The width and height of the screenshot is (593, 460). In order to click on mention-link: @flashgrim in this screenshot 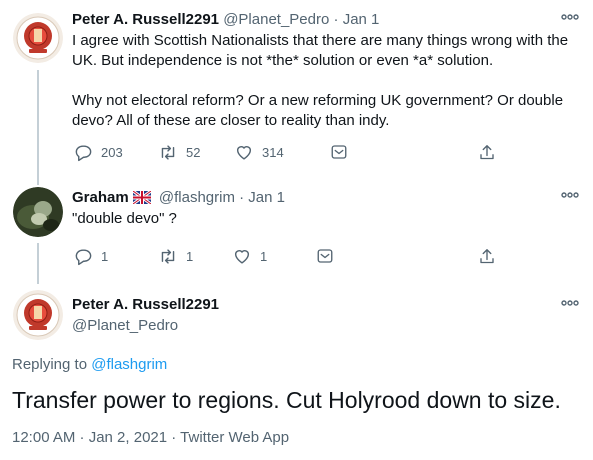, I will do `click(129, 364)`.